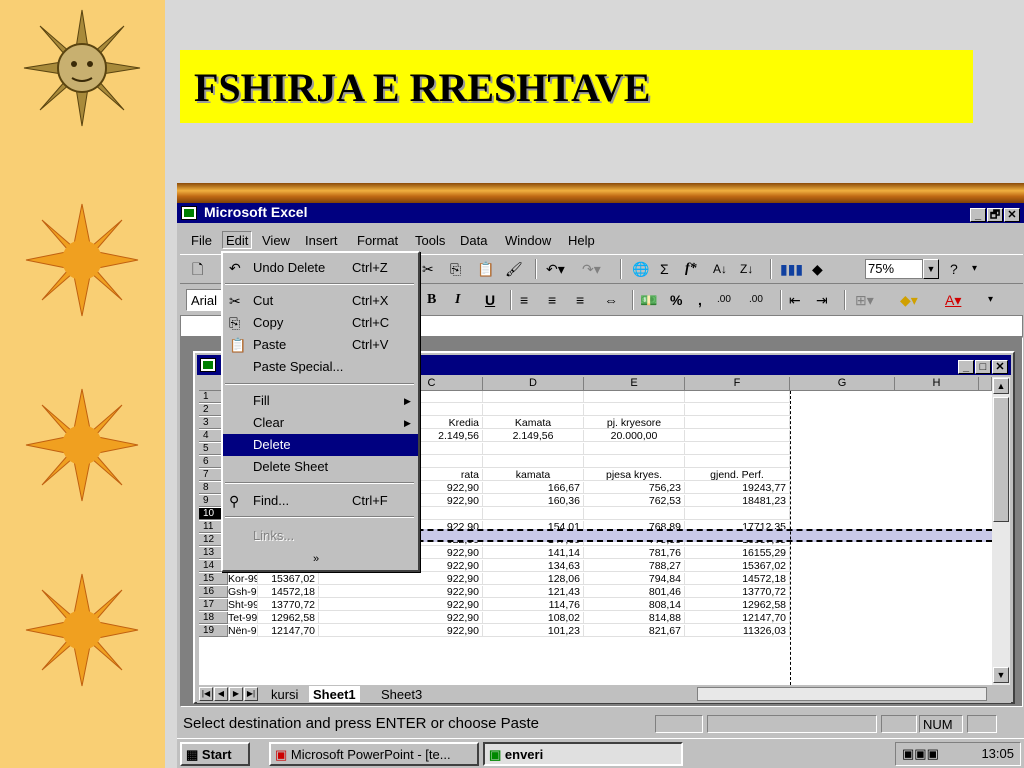  What do you see at coordinates (634, 631) in the screenshot?
I see `cell: 821,67` at bounding box center [634, 631].